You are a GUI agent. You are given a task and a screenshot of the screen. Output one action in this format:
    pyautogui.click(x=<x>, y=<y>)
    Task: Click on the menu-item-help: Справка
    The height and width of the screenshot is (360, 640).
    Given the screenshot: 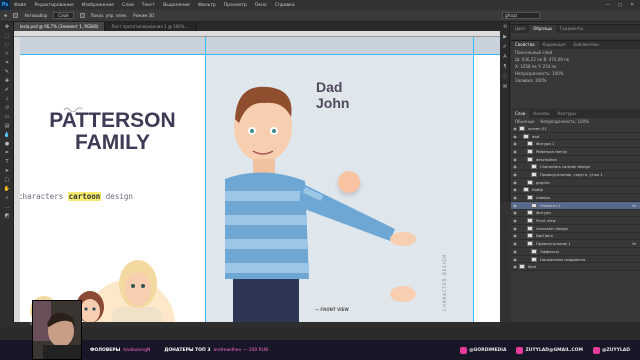 What is the action you would take?
    pyautogui.click(x=285, y=5)
    